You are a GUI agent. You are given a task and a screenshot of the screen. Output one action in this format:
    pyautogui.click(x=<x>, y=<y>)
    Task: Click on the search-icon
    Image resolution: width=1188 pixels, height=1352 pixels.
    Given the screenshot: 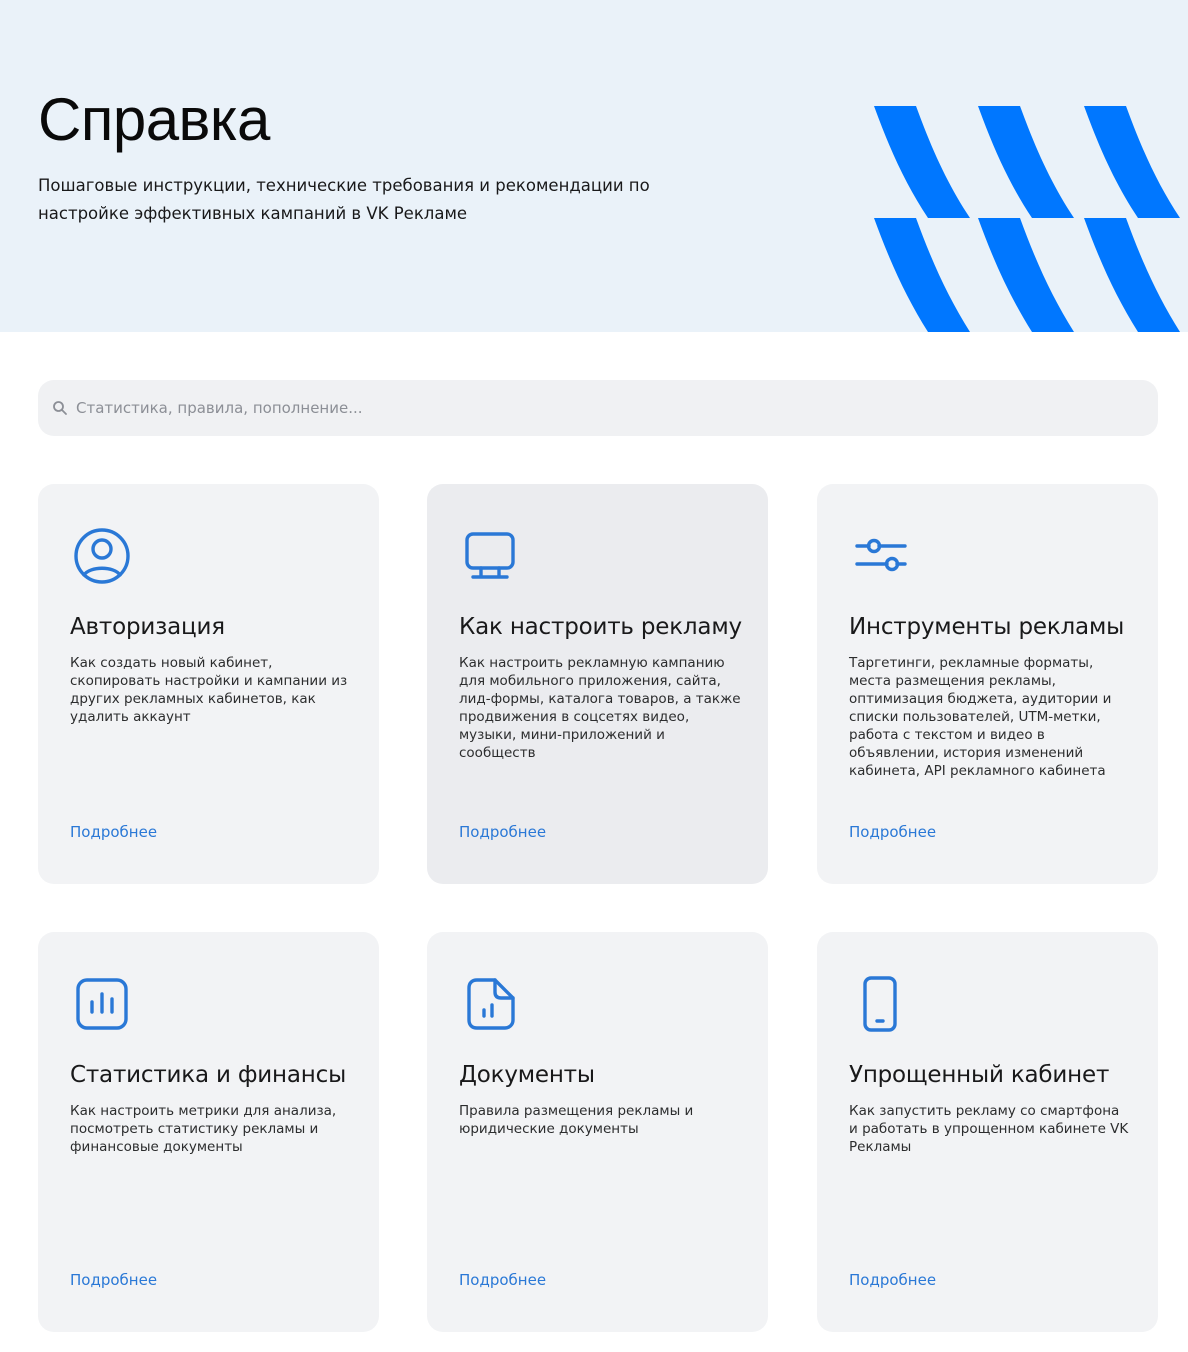 What is the action you would take?
    pyautogui.click(x=60, y=408)
    